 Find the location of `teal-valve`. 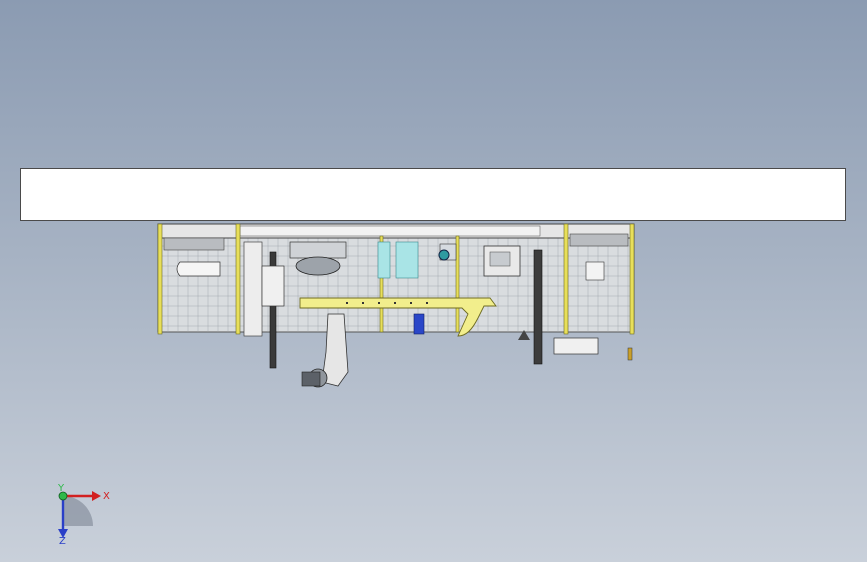

teal-valve is located at coordinates (444, 255).